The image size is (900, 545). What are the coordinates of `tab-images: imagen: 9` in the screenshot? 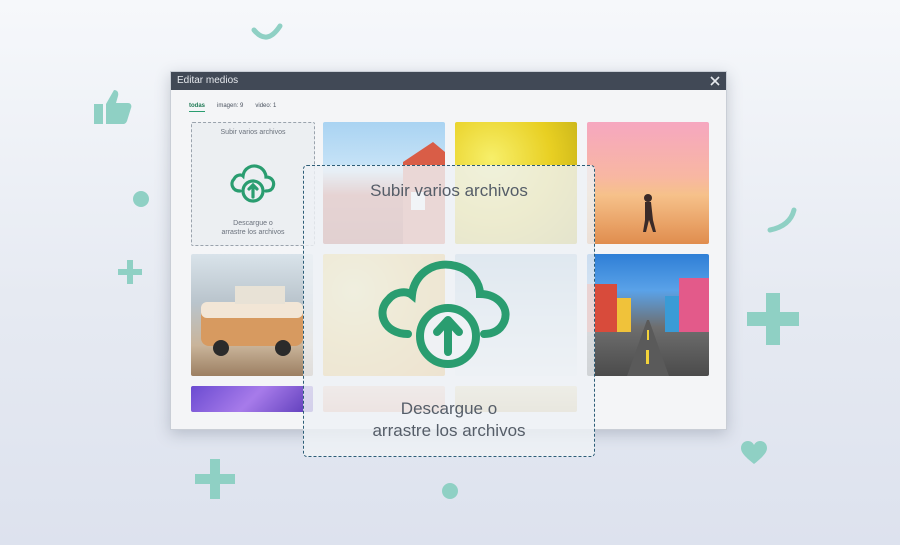 It's located at (230, 107).